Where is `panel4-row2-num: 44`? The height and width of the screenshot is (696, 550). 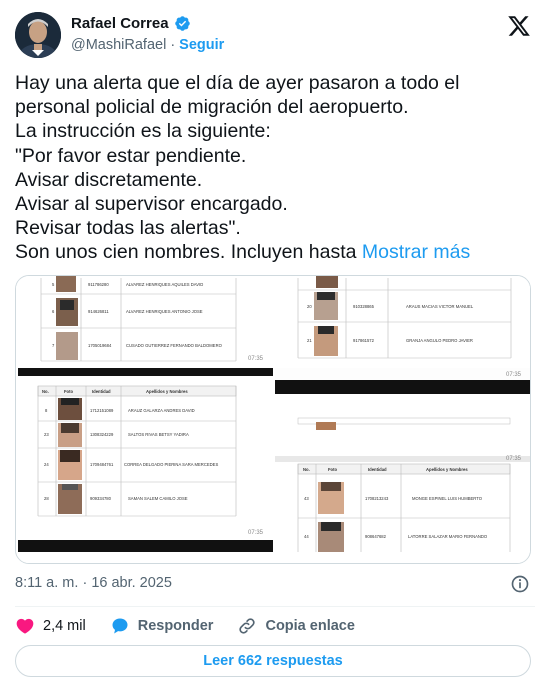
panel4-row2-num: 44 is located at coordinates (306, 536).